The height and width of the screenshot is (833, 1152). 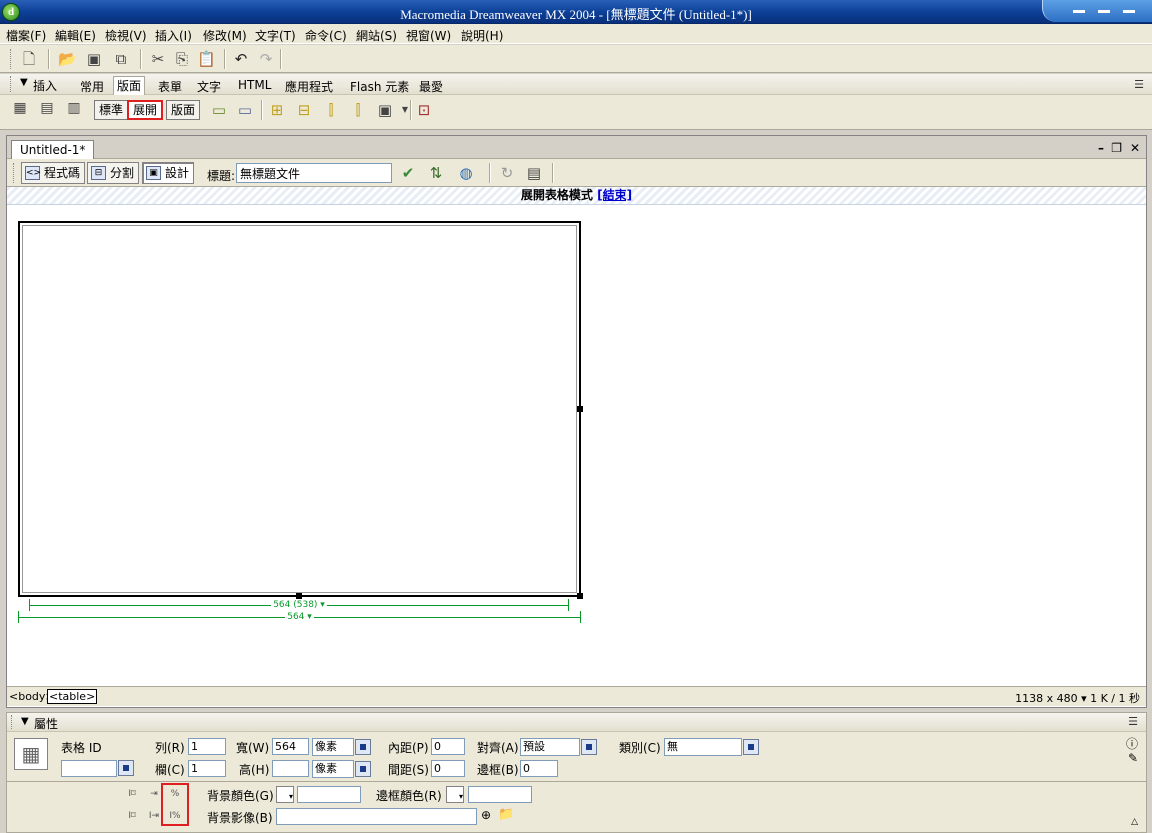 What do you see at coordinates (428, 35) in the screenshot?
I see `menu-window: 視窗(W)` at bounding box center [428, 35].